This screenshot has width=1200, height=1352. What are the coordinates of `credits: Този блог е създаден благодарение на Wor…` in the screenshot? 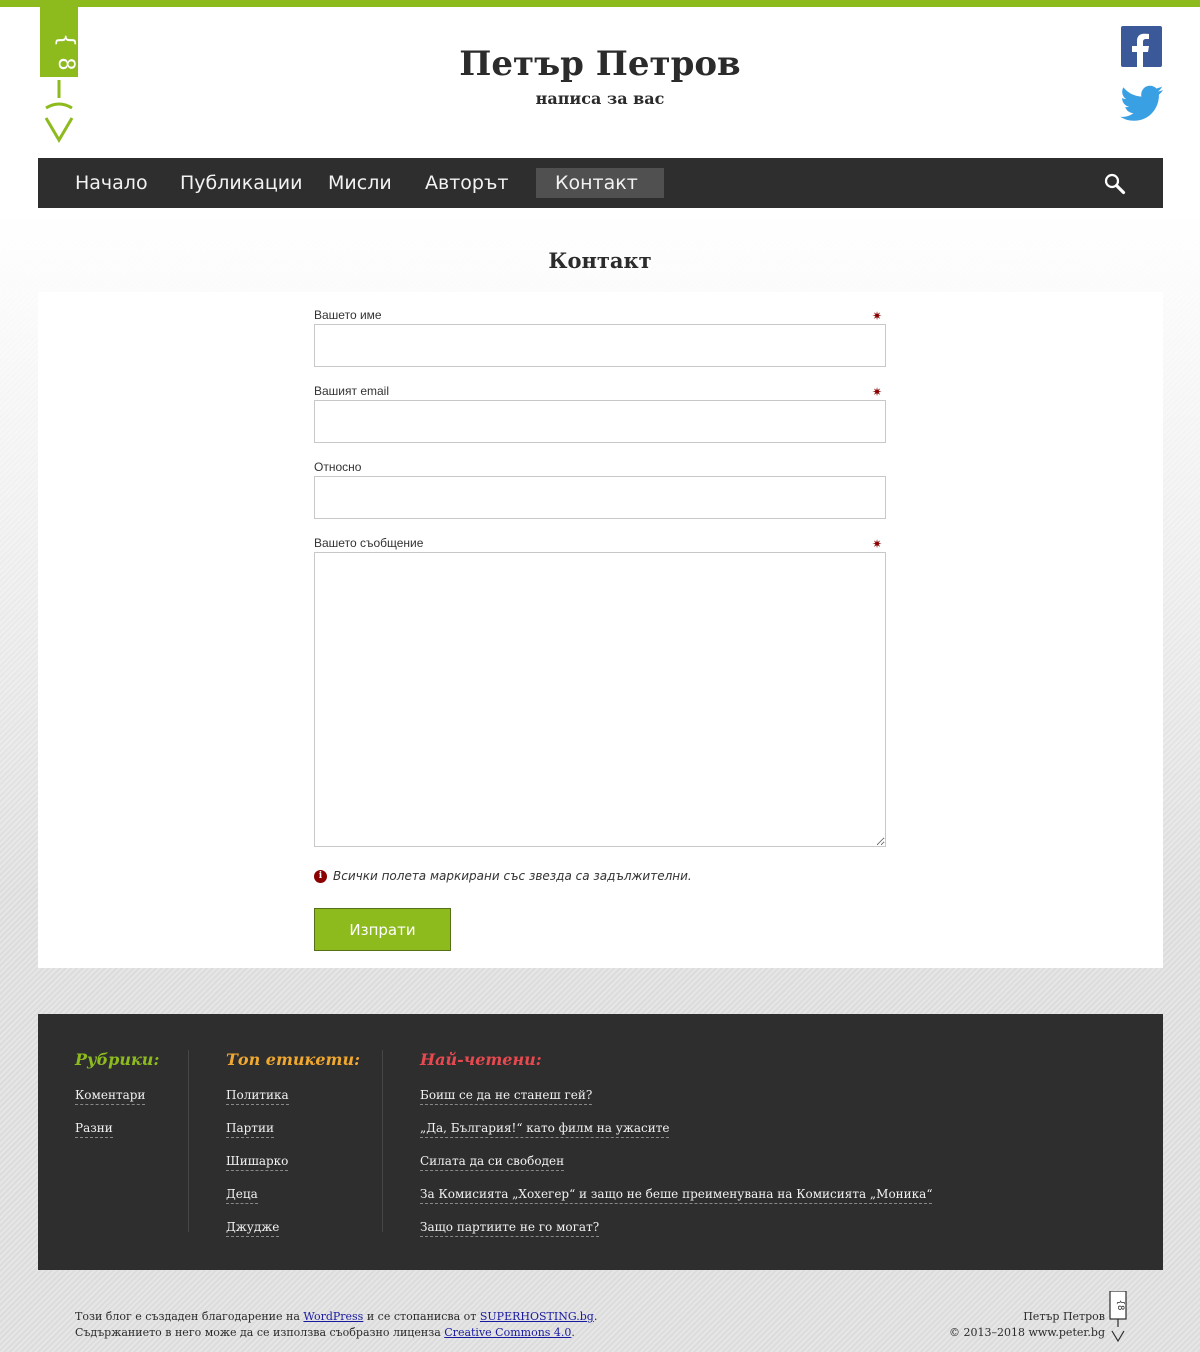 It's located at (336, 1325).